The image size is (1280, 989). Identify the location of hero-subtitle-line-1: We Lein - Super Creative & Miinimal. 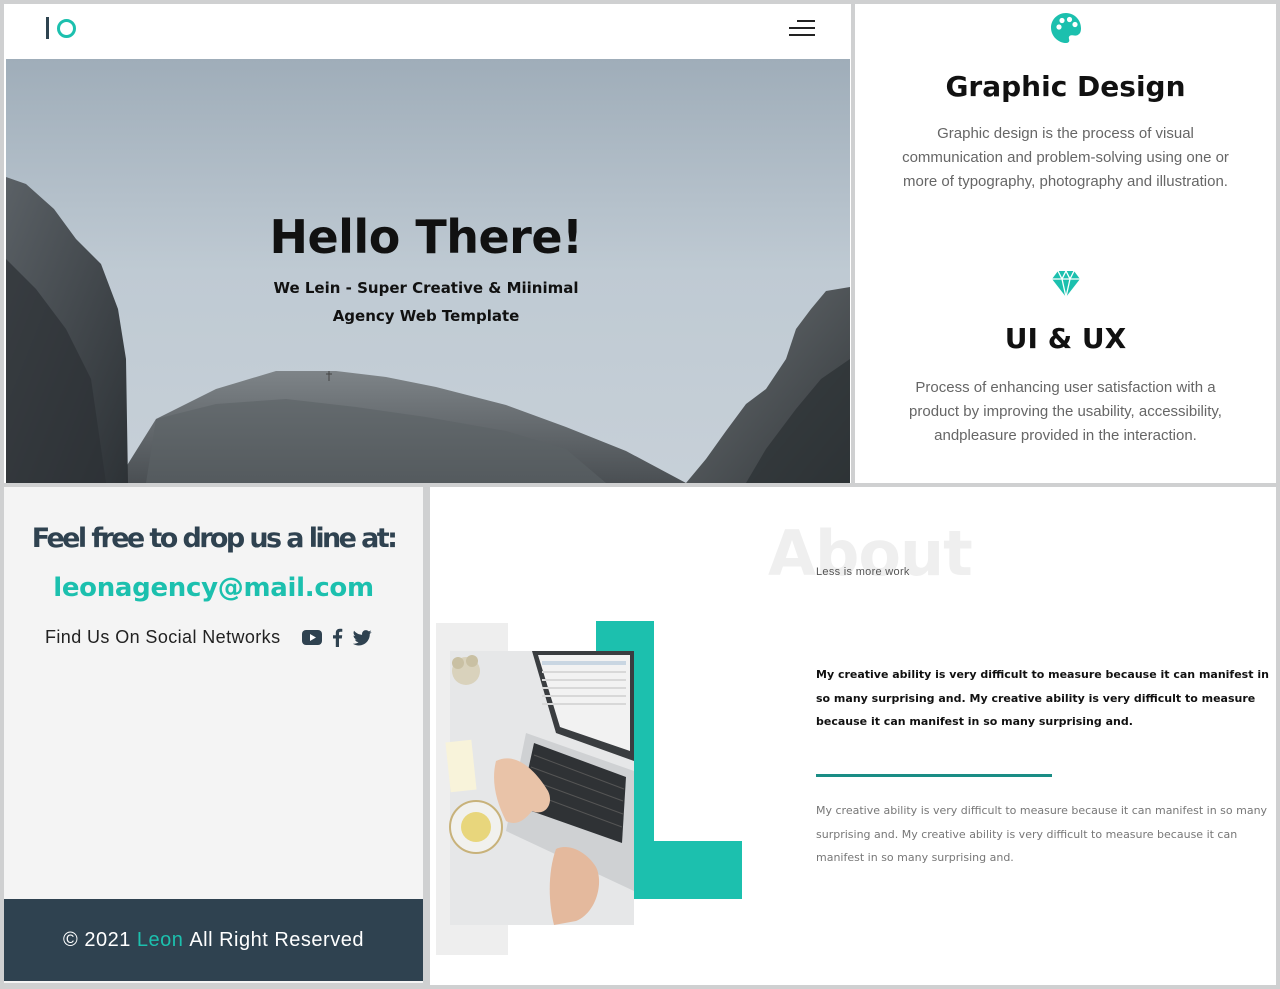
(426, 288).